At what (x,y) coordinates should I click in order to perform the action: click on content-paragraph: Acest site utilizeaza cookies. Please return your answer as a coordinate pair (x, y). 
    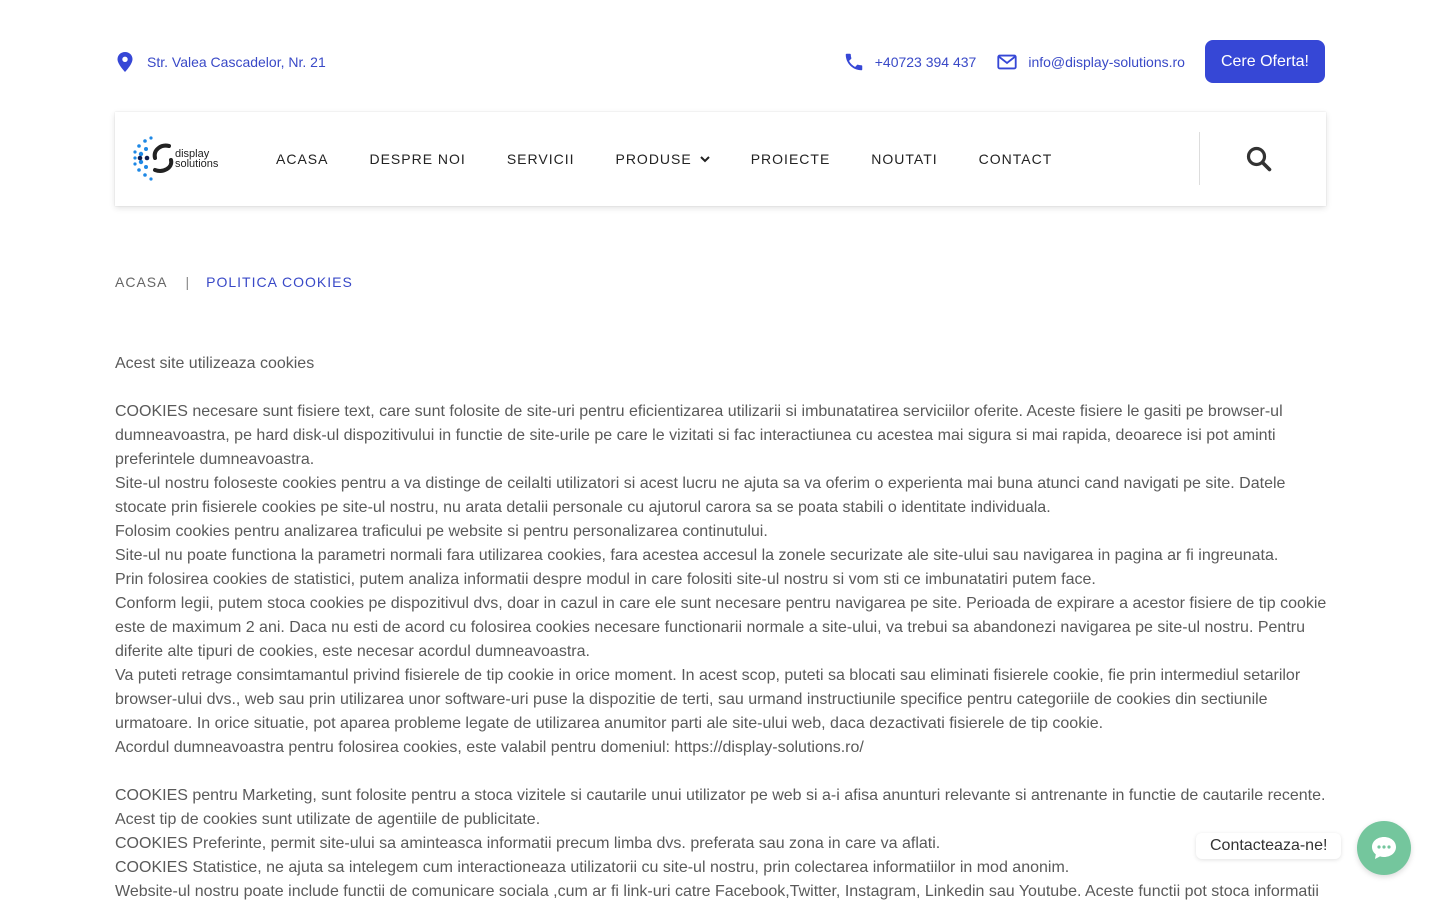
    Looking at the image, I should click on (215, 363).